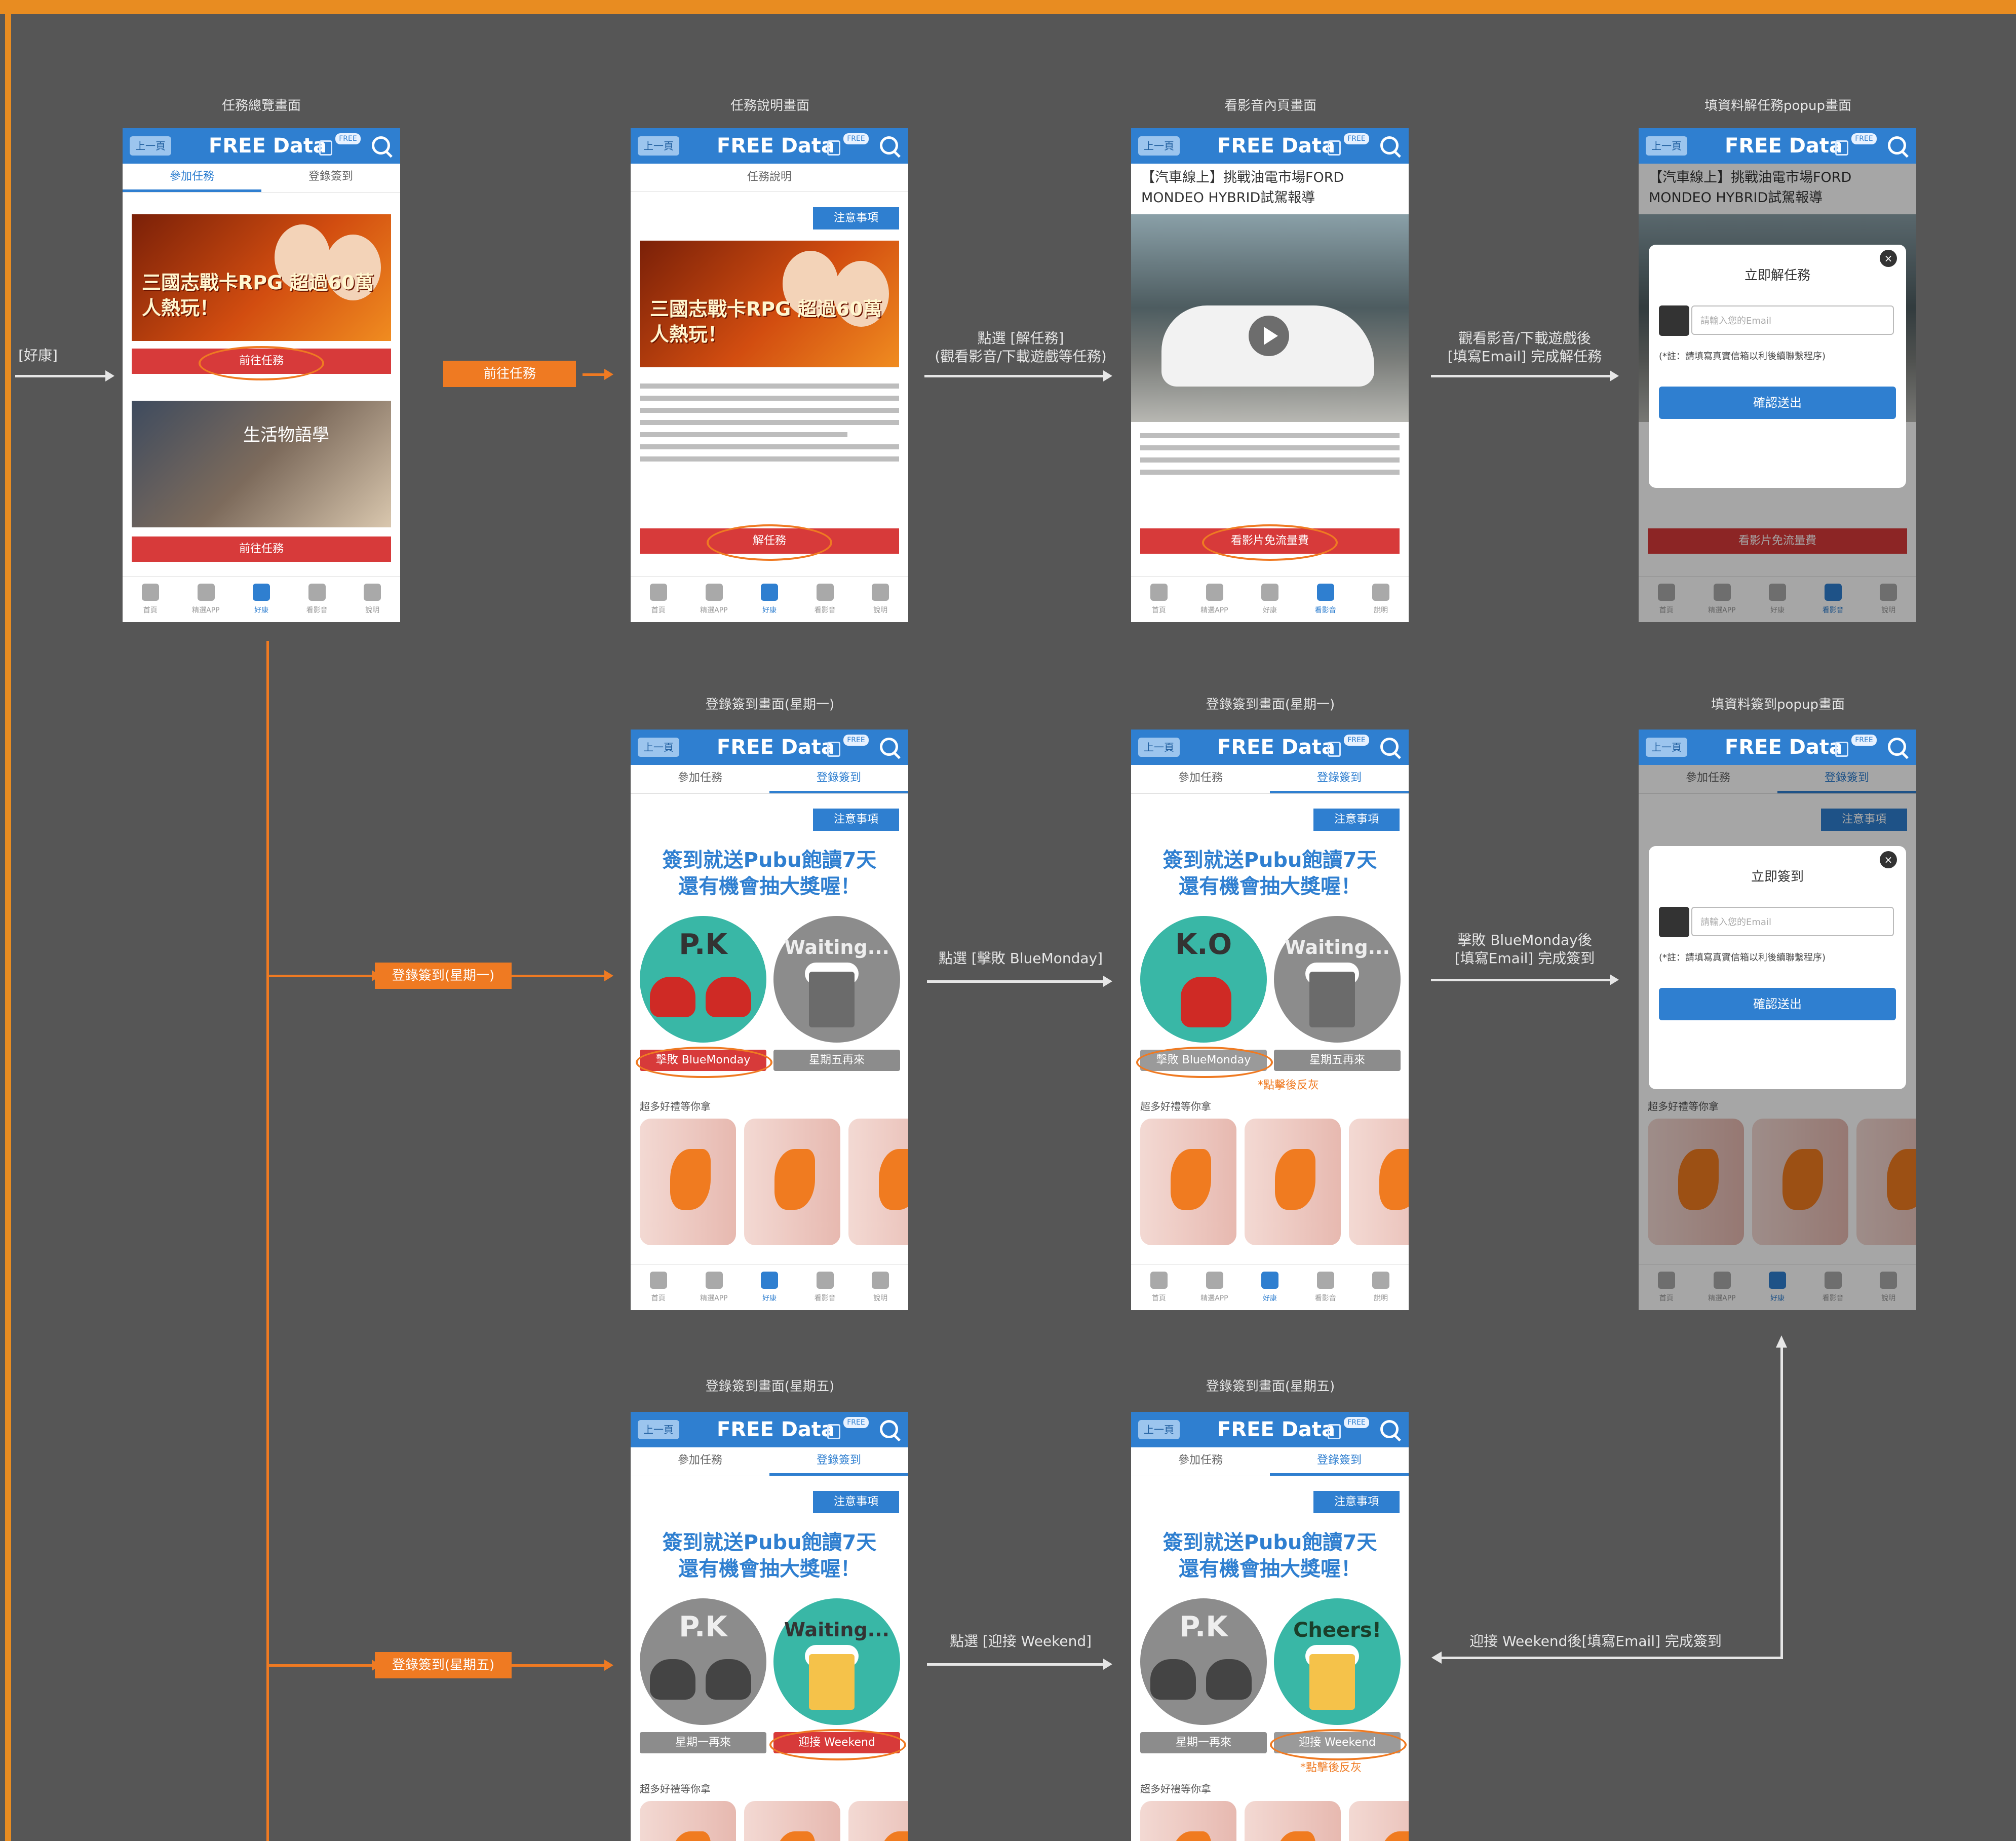 Image resolution: width=2016 pixels, height=1841 pixels. What do you see at coordinates (261, 464) in the screenshot?
I see `banner-life: 生活物語學` at bounding box center [261, 464].